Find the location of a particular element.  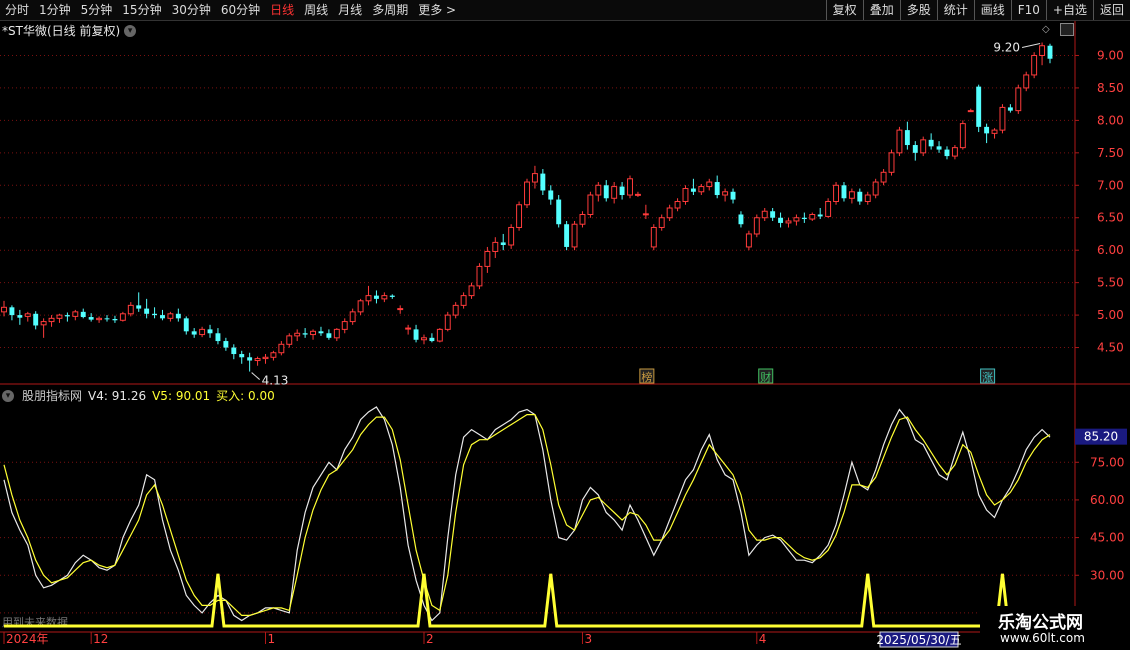

watermark: 乐淘公式网 www.60lt.com is located at coordinates (1055, 628).